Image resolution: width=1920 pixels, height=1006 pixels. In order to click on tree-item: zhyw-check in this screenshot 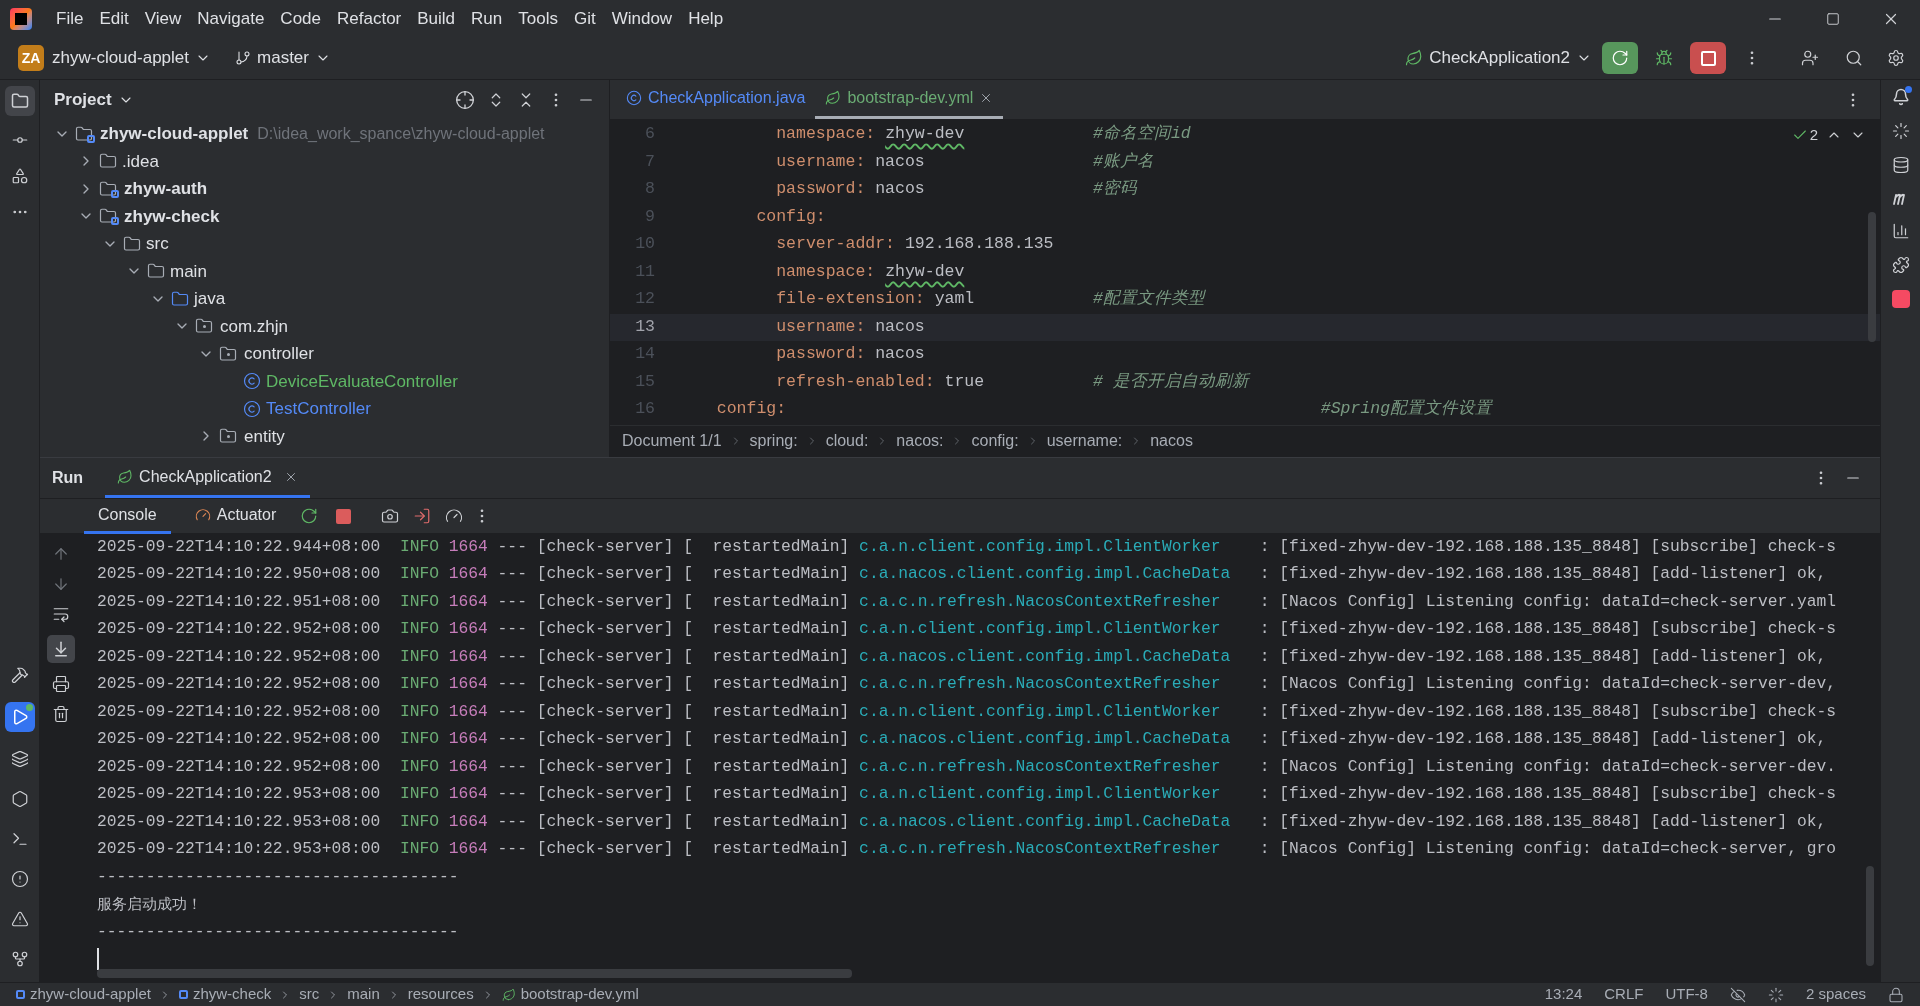, I will do `click(172, 216)`.